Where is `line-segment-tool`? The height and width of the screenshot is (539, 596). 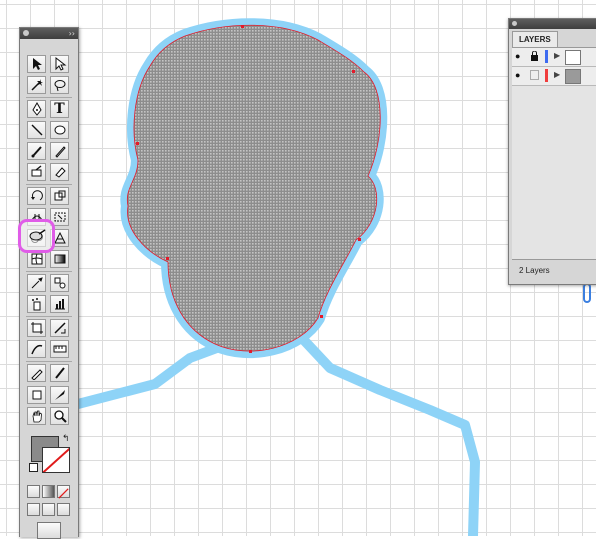
line-segment-tool is located at coordinates (36, 130).